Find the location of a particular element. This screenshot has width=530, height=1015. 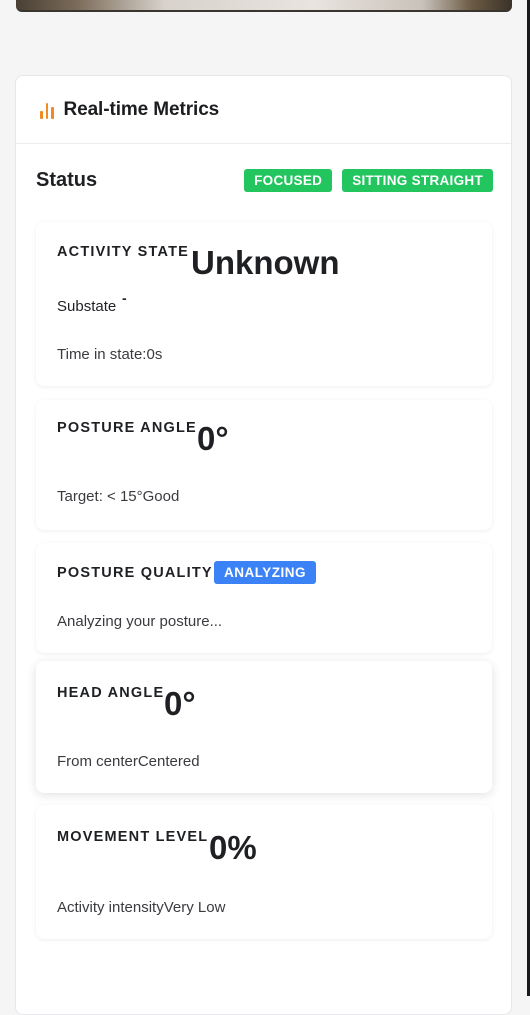

posture-angle-value: 0° is located at coordinates (213, 438).